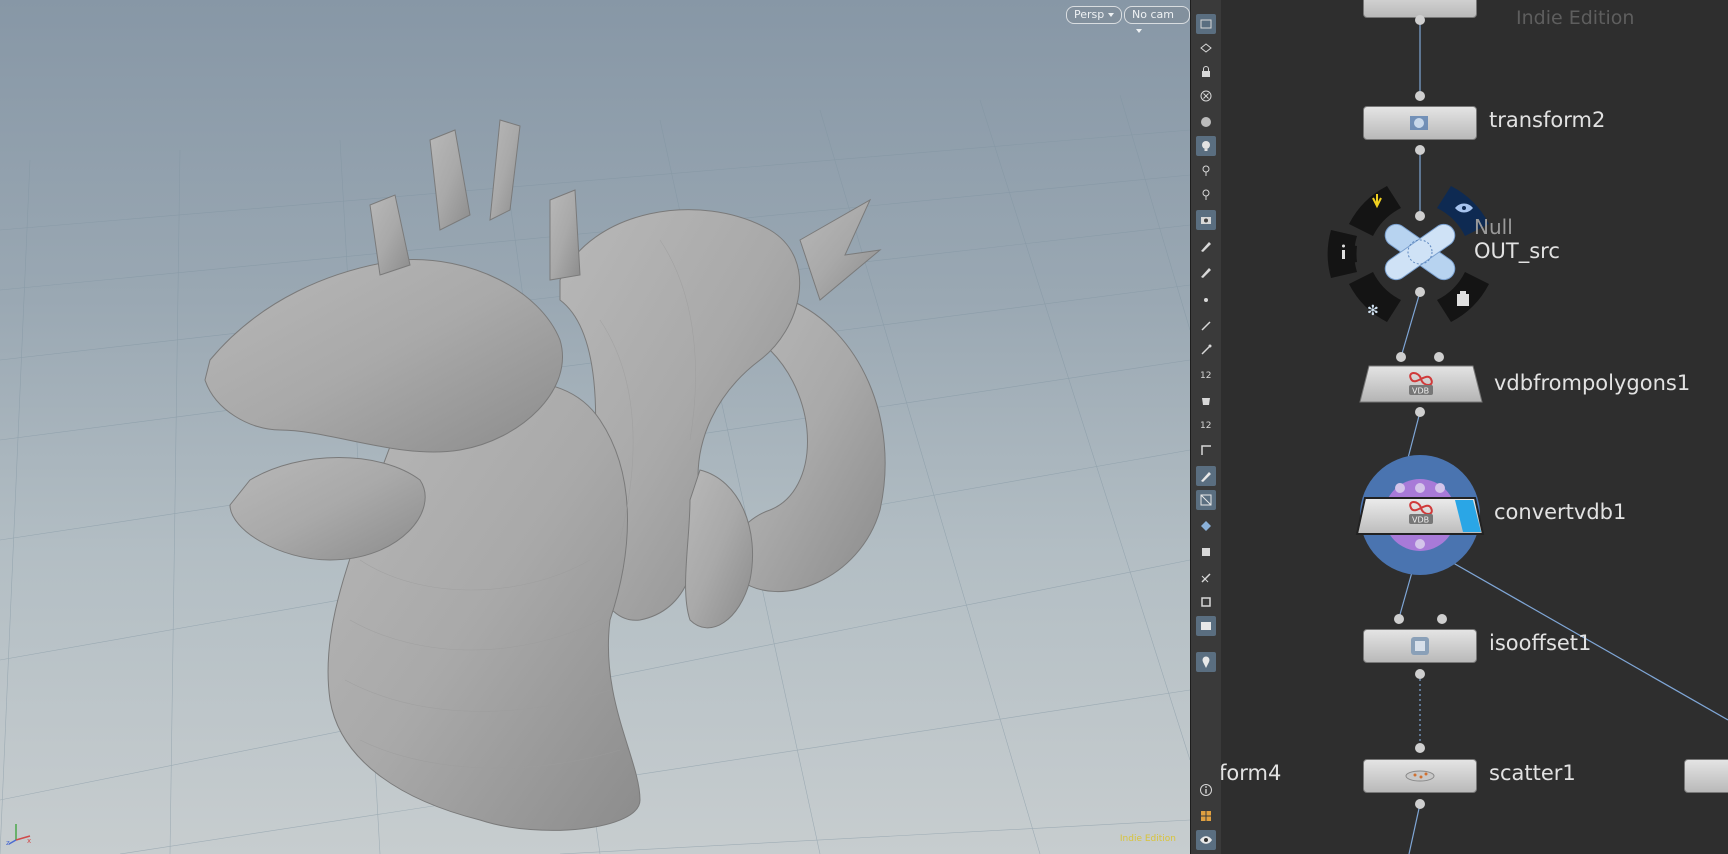  Describe the element at coordinates (1517, 251) in the screenshot. I see `node-label-out-src: OUT_src` at that location.